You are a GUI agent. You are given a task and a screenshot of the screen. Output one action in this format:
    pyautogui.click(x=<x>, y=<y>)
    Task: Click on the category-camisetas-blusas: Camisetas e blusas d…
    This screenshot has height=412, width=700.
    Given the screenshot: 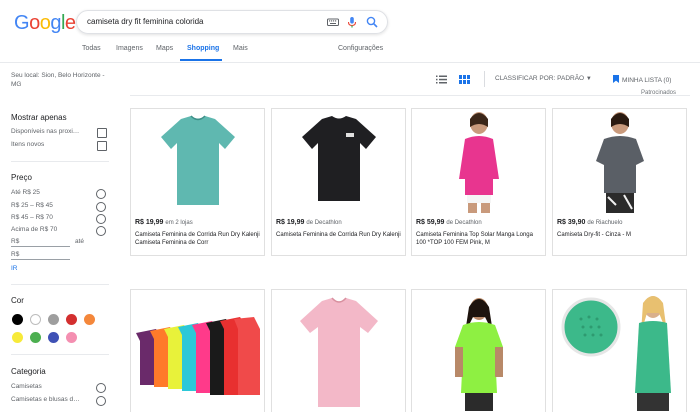 What is the action you would take?
    pyautogui.click(x=60, y=401)
    